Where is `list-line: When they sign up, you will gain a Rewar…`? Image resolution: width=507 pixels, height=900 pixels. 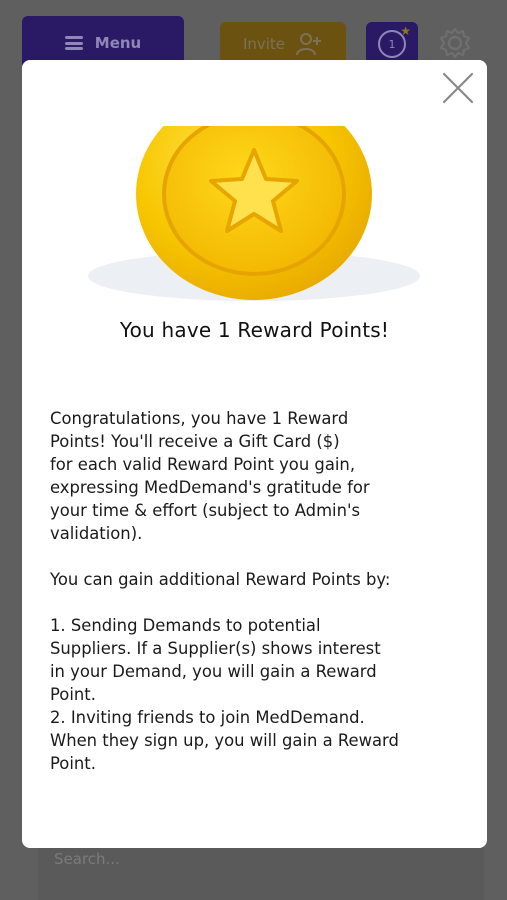 list-line: When they sign up, you will gain a Rewar… is located at coordinates (224, 740).